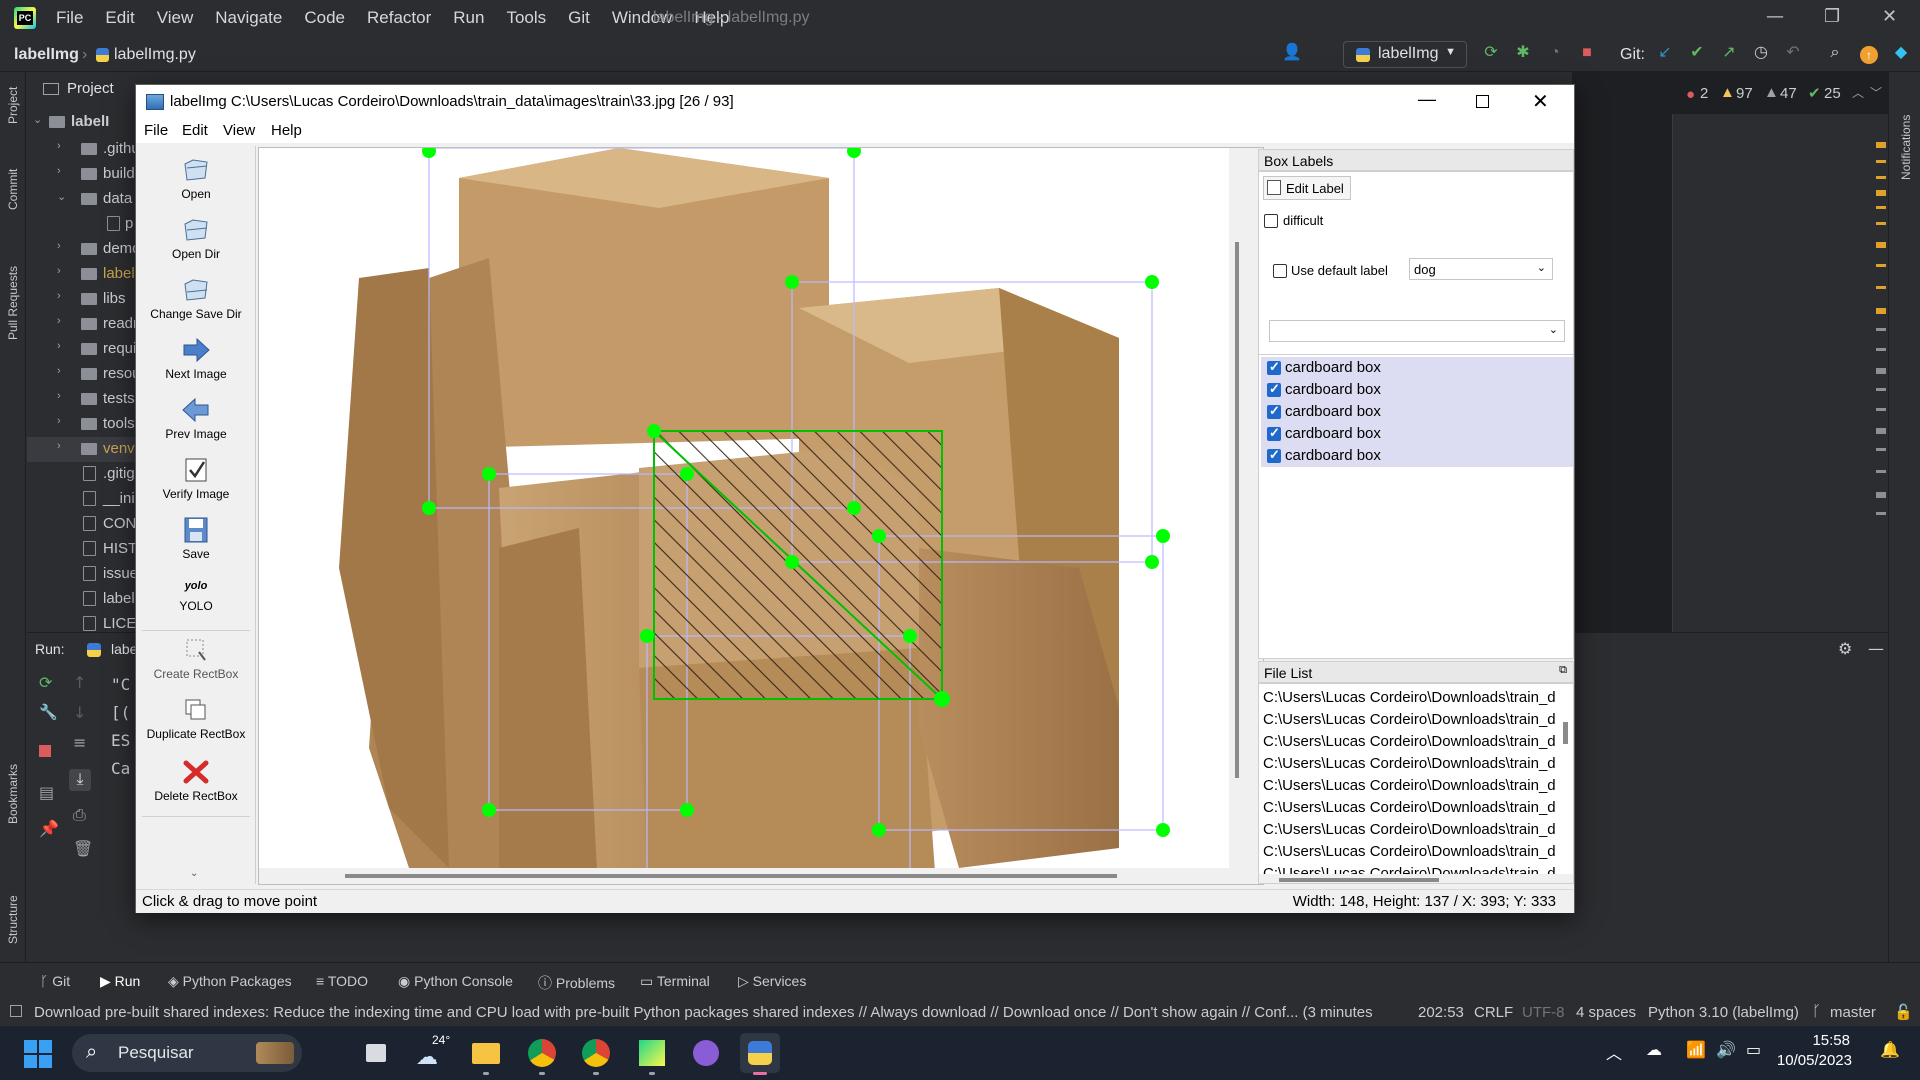 This screenshot has height=1080, width=1920. What do you see at coordinates (196, 538) in the screenshot?
I see `tool-save-button: Save` at bounding box center [196, 538].